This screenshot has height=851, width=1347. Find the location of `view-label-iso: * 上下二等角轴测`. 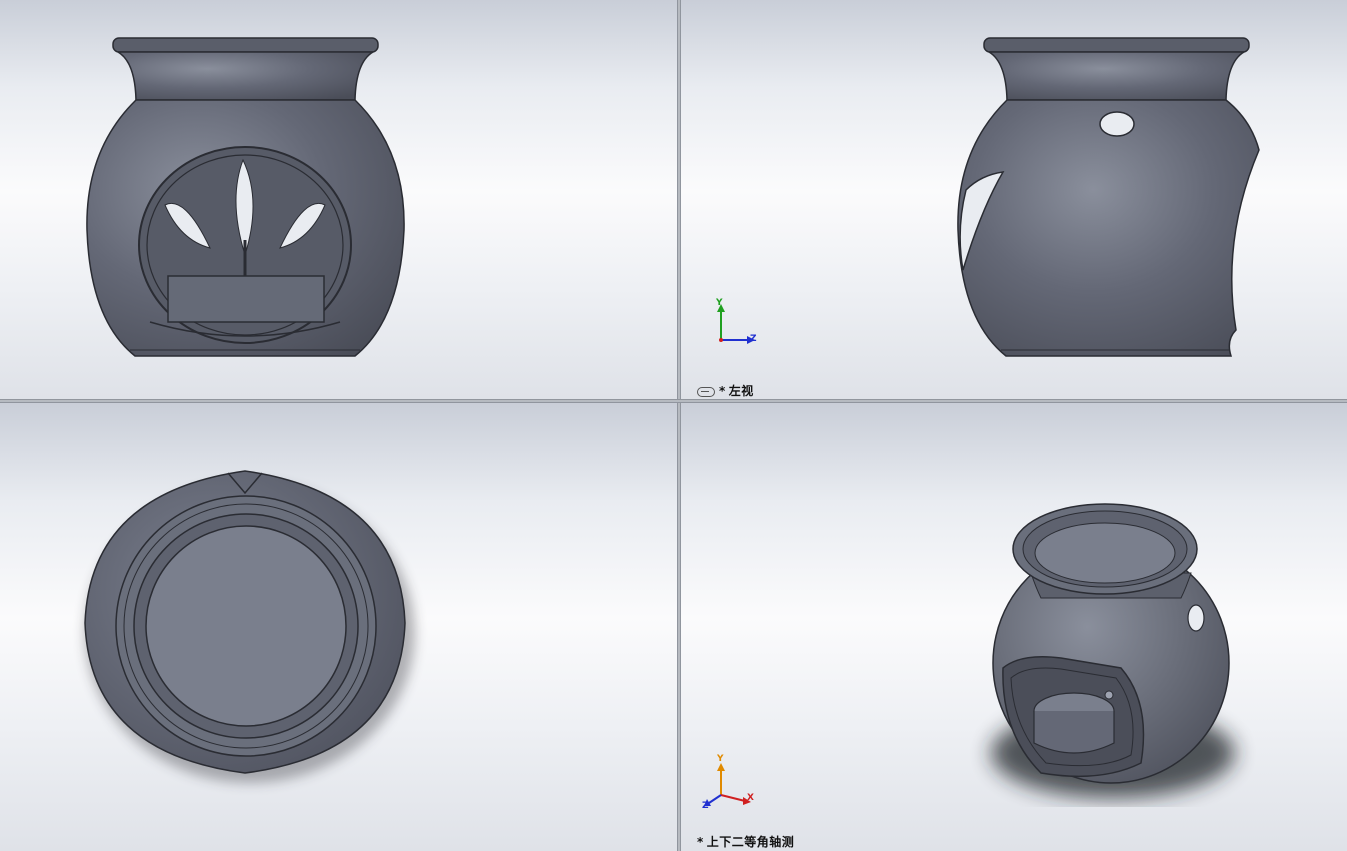

view-label-iso: * 上下二等角轴测 is located at coordinates (746, 842).